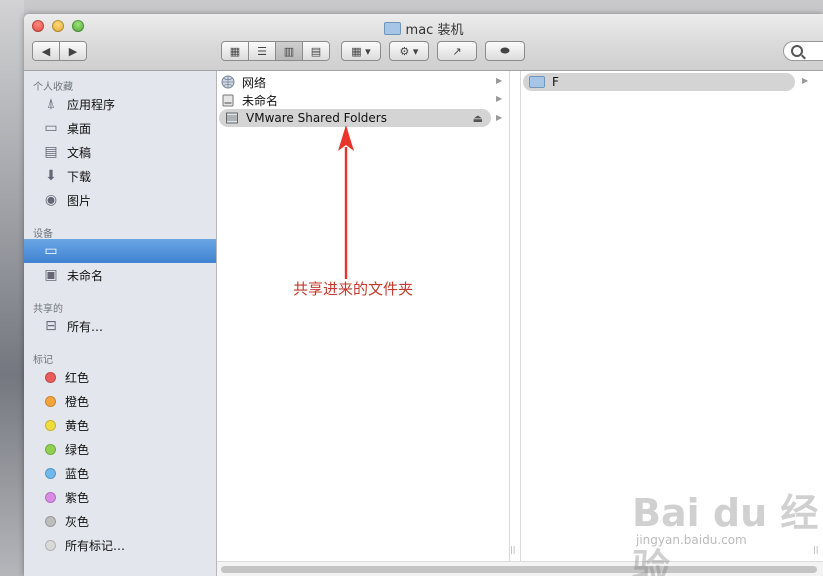  What do you see at coordinates (120, 176) in the screenshot?
I see `sidebar-item-downloads: ⬇ 下载` at bounding box center [120, 176].